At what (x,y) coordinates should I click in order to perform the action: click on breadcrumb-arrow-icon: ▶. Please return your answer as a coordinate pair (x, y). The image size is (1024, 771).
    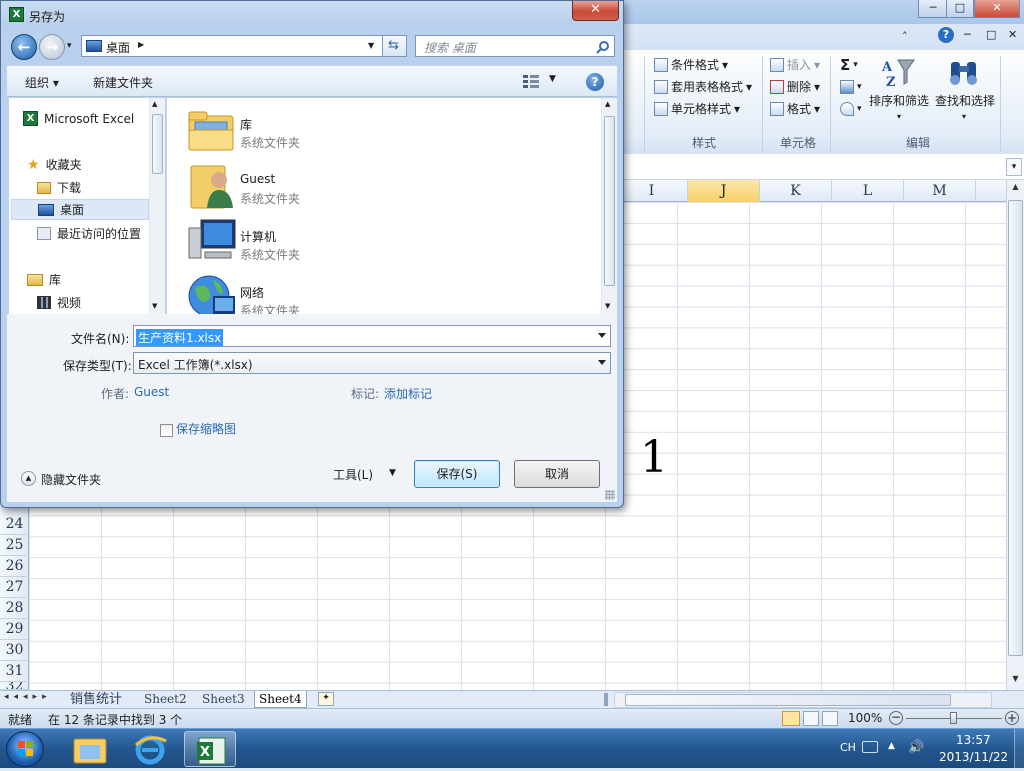
    Looking at the image, I should click on (141, 44).